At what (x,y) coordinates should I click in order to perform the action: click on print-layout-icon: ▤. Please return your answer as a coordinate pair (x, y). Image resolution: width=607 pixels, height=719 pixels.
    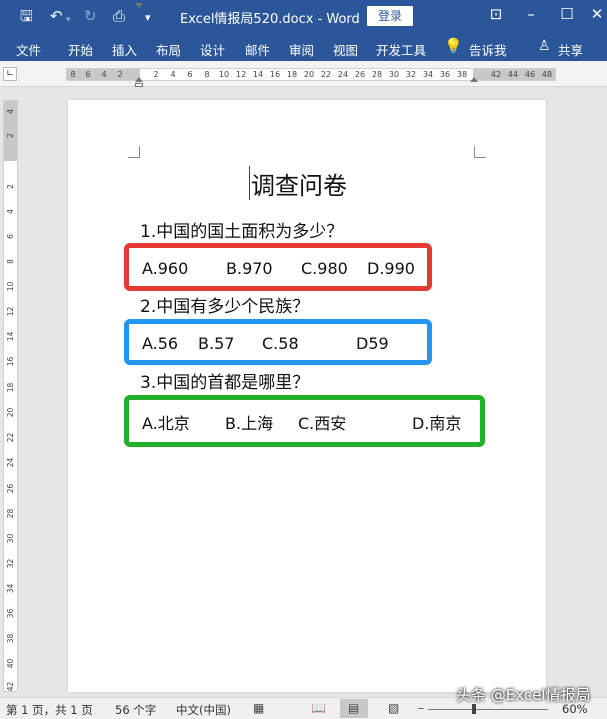
    Looking at the image, I should click on (353, 708).